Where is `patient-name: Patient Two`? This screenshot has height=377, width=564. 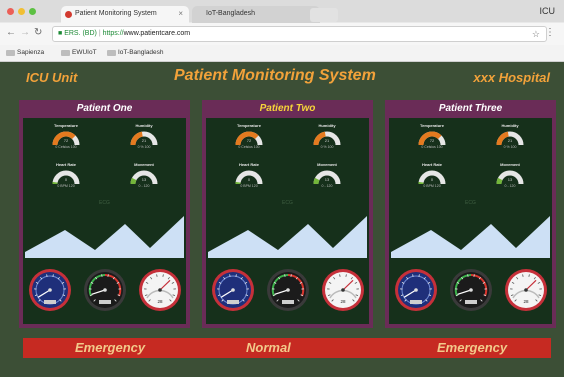 patient-name: Patient Two is located at coordinates (287, 108).